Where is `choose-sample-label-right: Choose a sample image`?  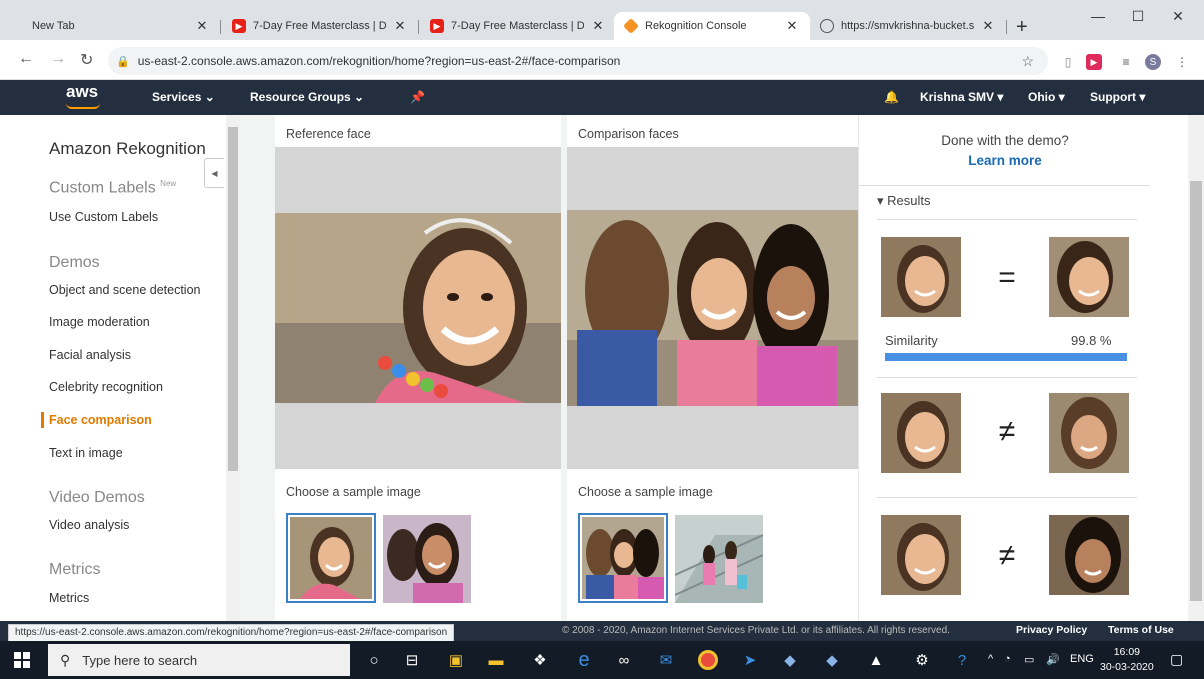 choose-sample-label-right: Choose a sample image is located at coordinates (645, 492).